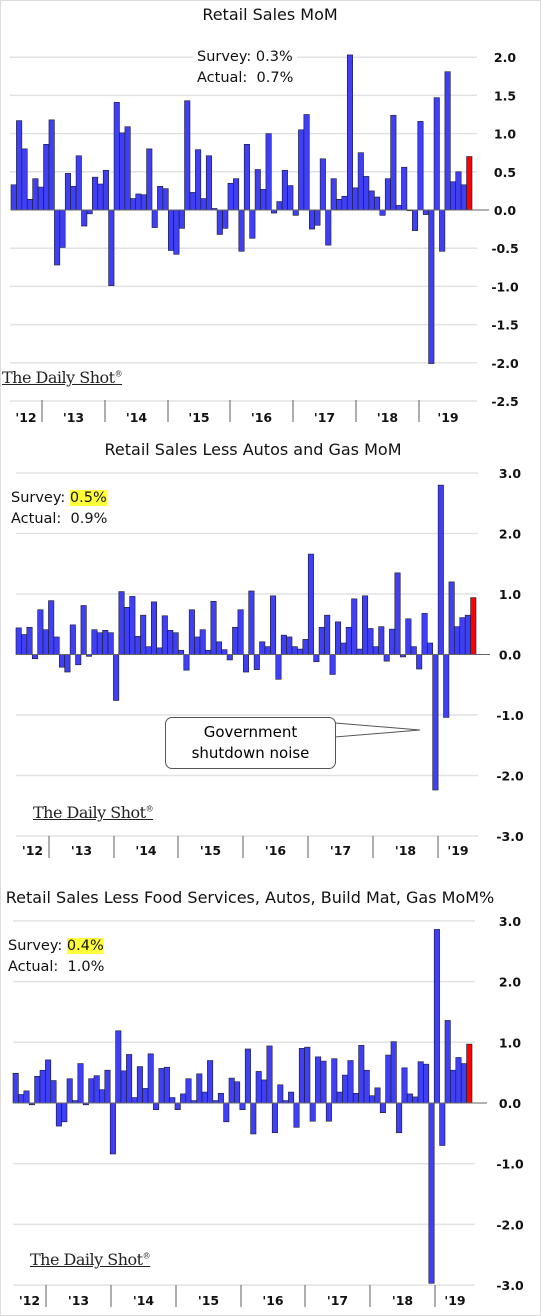  Describe the element at coordinates (469, 183) in the screenshot. I see `latest-bar` at that location.